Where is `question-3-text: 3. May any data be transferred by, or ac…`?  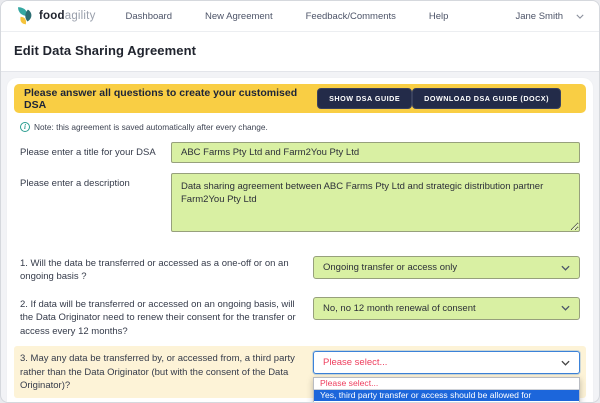
question-3-text: 3. May any data be transferred by, or ac… is located at coordinates (157, 372).